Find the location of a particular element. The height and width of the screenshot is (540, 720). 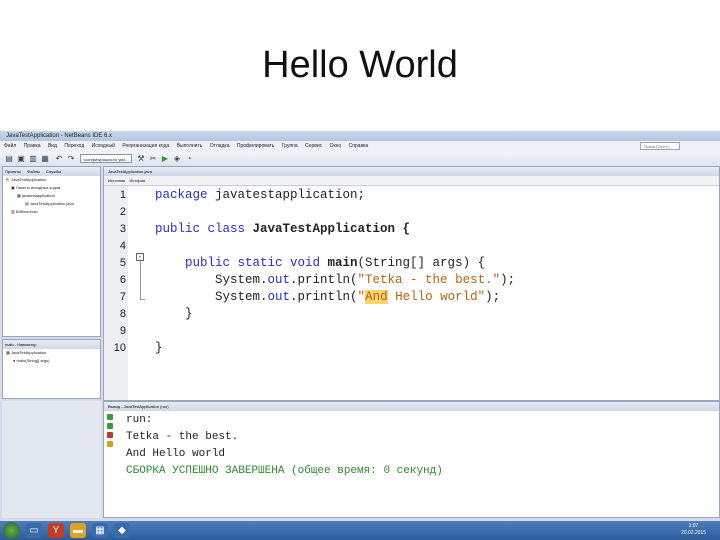

slide-title: Hello World is located at coordinates (360, 65).